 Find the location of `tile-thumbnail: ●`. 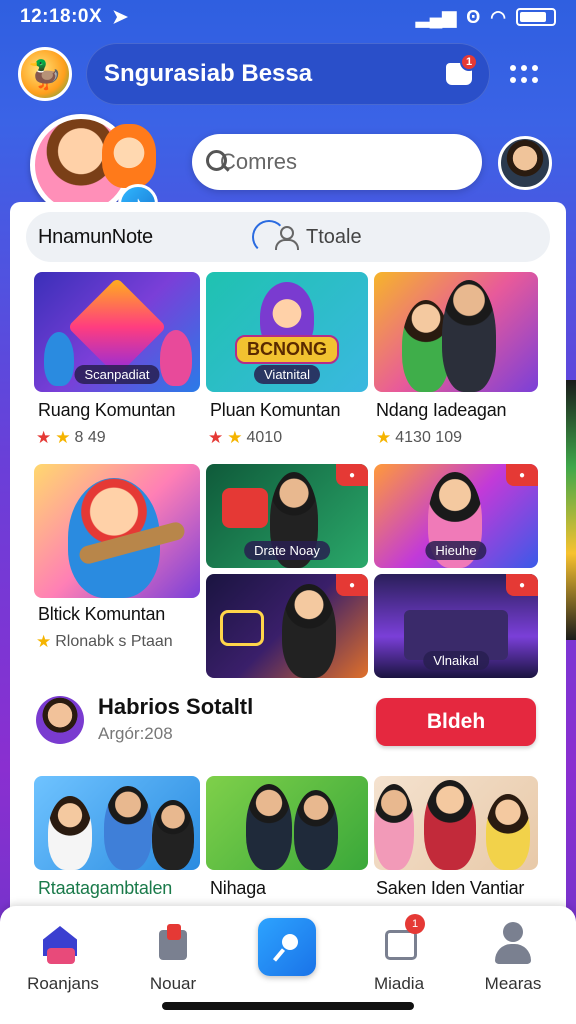

tile-thumbnail: ● is located at coordinates (287, 626).